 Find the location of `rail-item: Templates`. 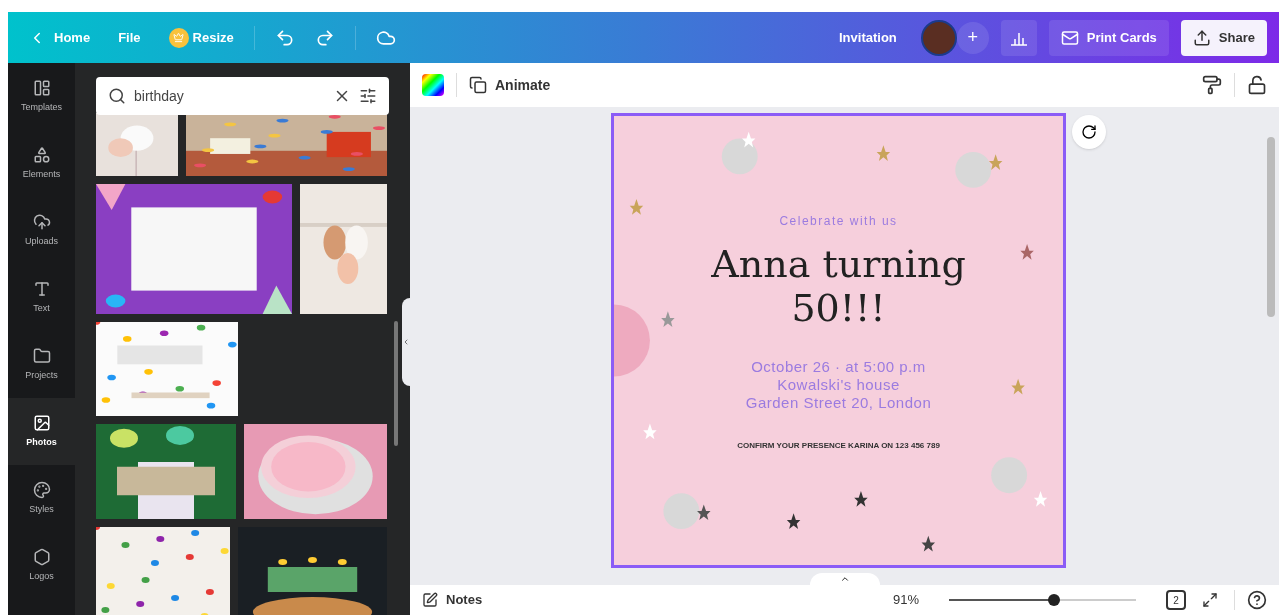

rail-item: Templates is located at coordinates (41, 96).